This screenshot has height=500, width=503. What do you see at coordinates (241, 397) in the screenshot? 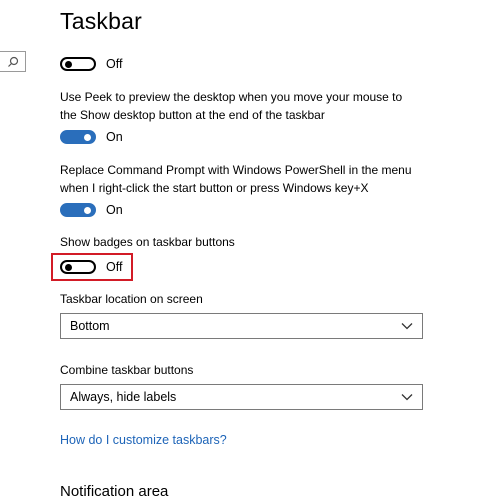
I see `combine-buttons-dropdown: Always, hide labels` at bounding box center [241, 397].